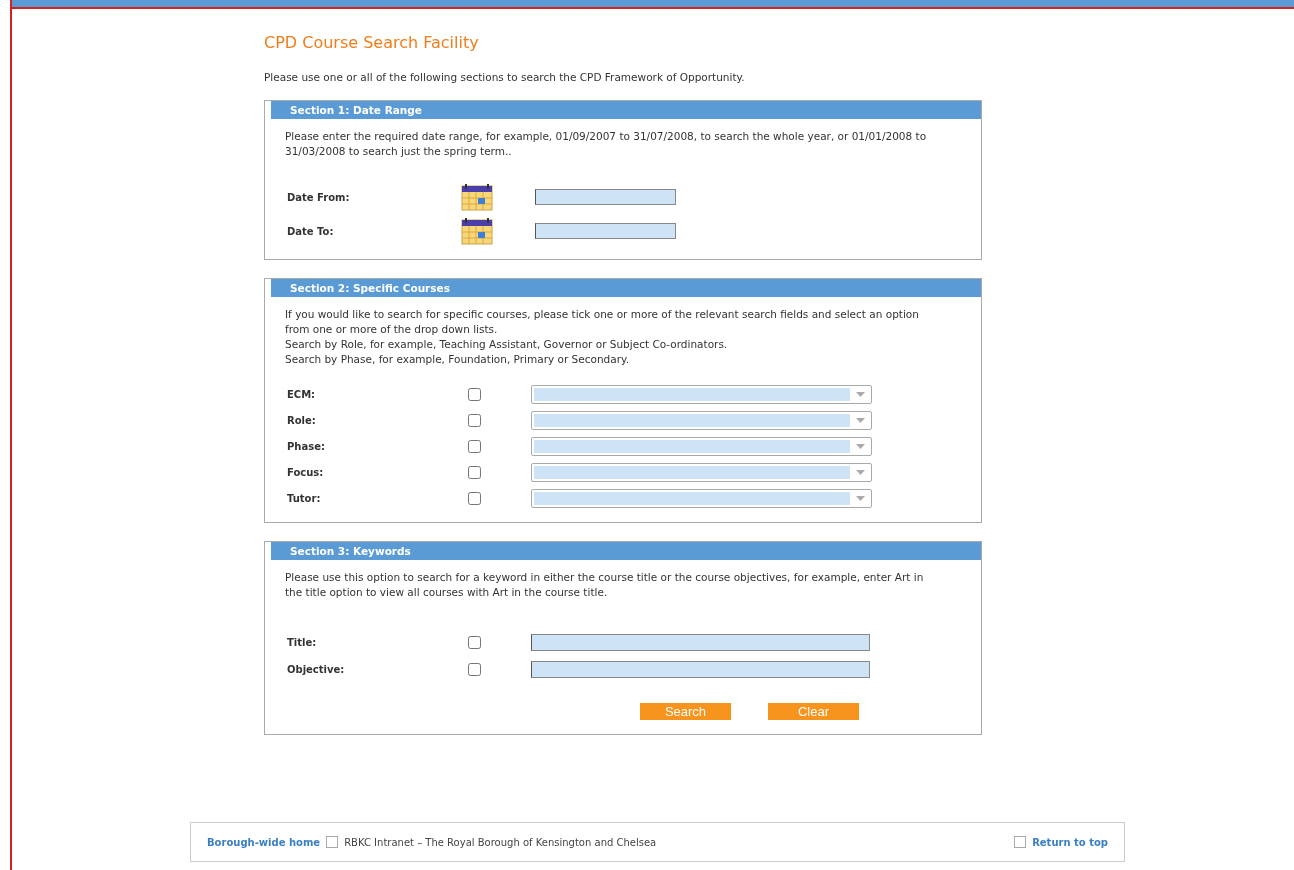 Image resolution: width=1294 pixels, height=870 pixels. Describe the element at coordinates (316, 669) in the screenshot. I see `field-label: Objective:` at that location.